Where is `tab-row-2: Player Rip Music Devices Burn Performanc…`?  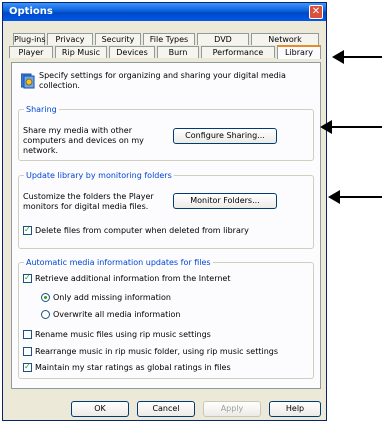
tab-row-2: Player Rip Music Devices Burn Performanc… is located at coordinates (165, 52).